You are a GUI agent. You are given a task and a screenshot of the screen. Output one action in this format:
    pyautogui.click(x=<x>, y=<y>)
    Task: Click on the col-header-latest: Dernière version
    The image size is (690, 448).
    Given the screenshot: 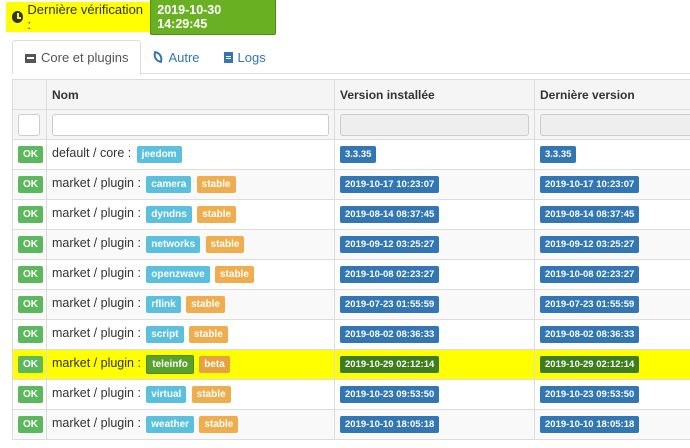 What is the action you would take?
    pyautogui.click(x=612, y=94)
    